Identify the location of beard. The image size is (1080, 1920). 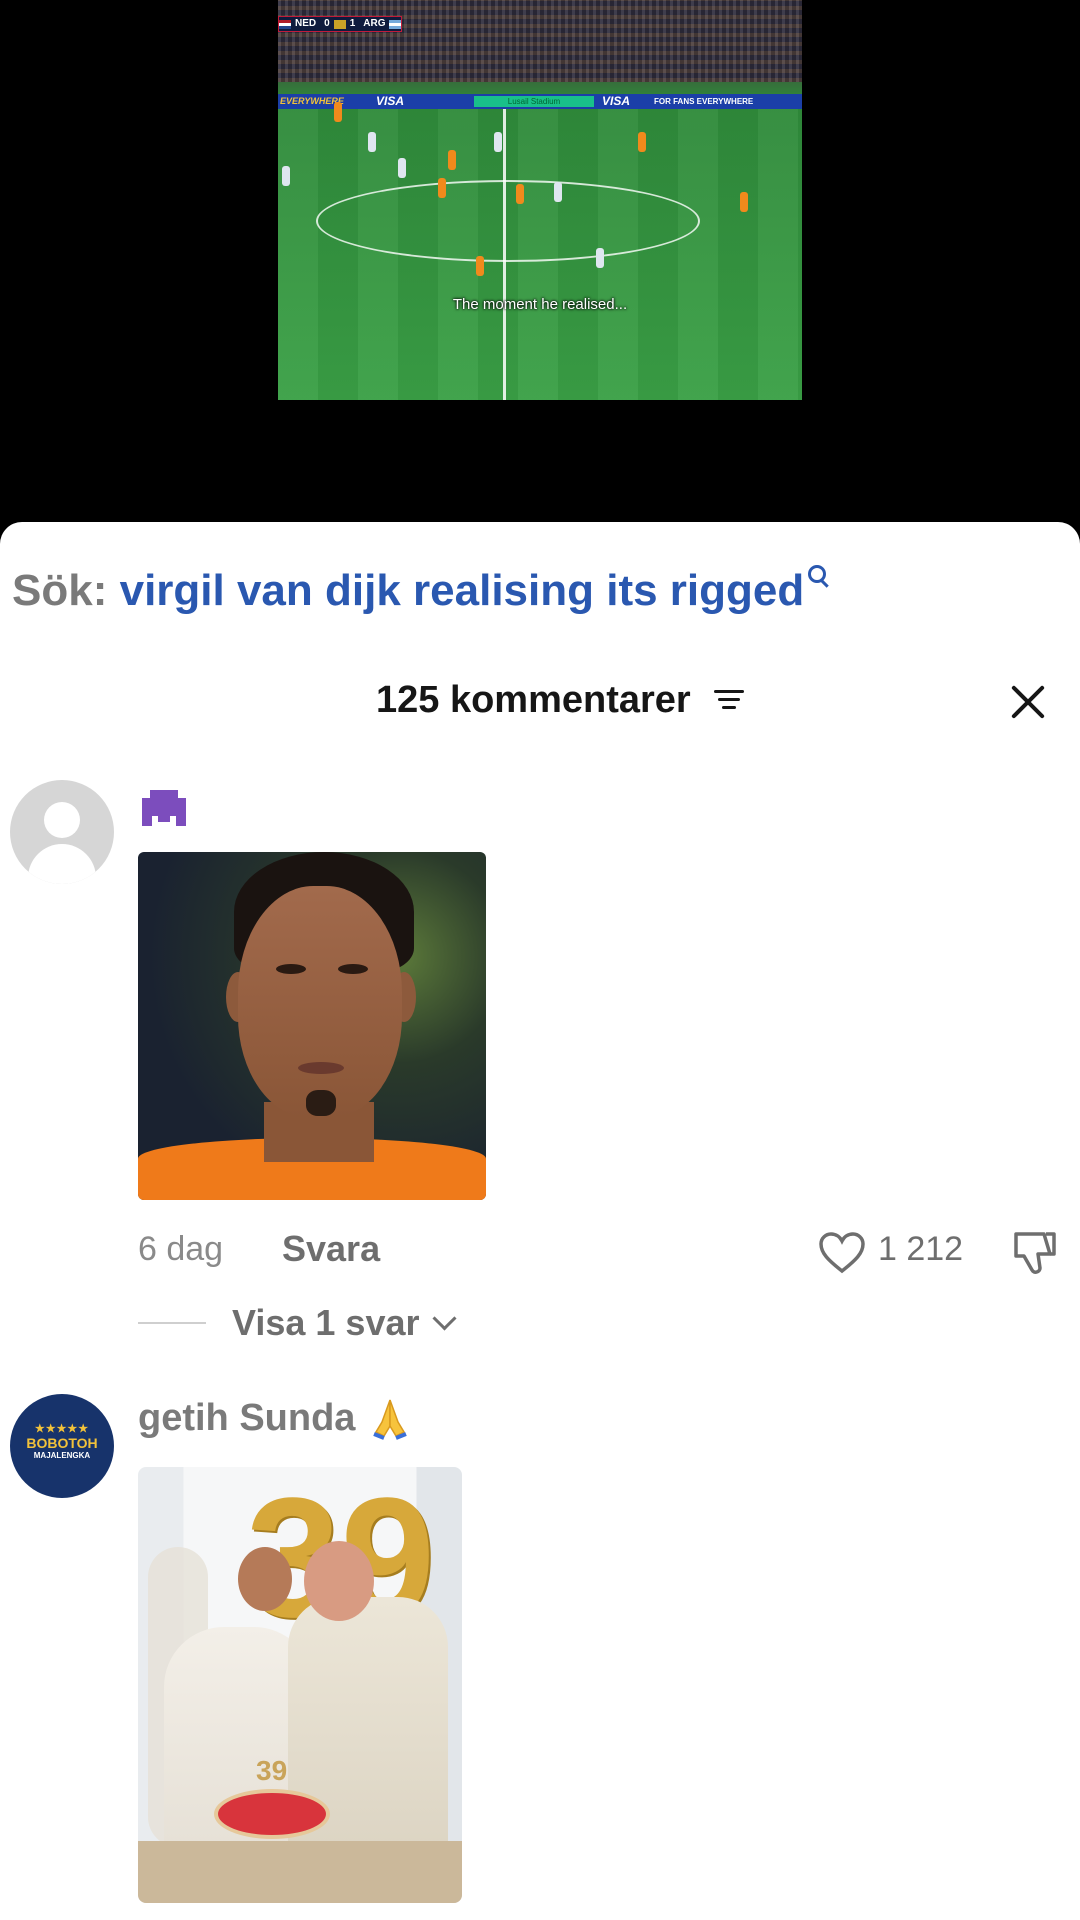
(321, 1103).